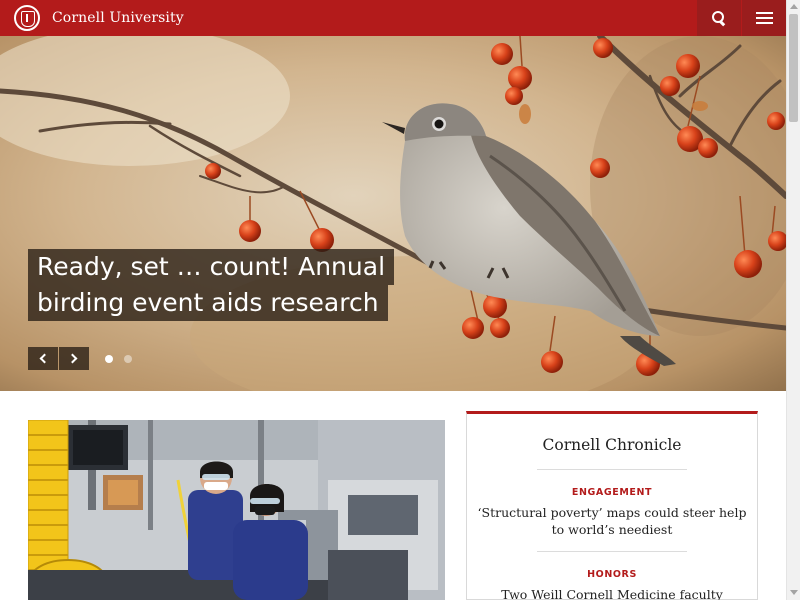  What do you see at coordinates (118, 18) in the screenshot?
I see `brand-name: Cornell University` at bounding box center [118, 18].